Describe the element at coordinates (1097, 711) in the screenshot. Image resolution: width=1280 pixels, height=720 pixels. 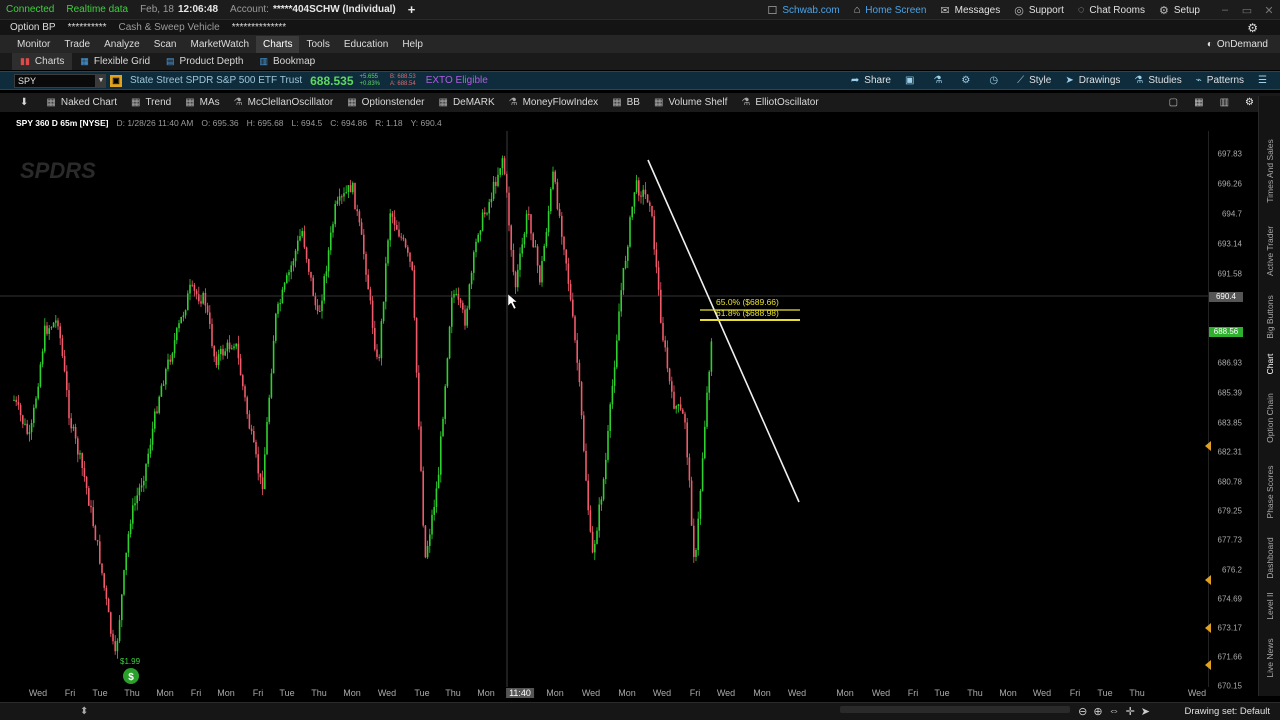
I see `zoom-in-icon: ⊕` at that location.